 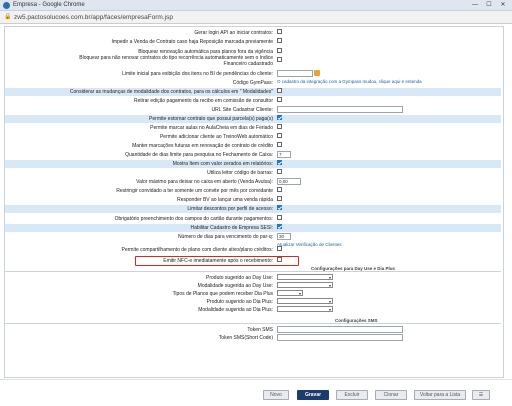 I want to click on number-input: 7, so click(x=284, y=154).